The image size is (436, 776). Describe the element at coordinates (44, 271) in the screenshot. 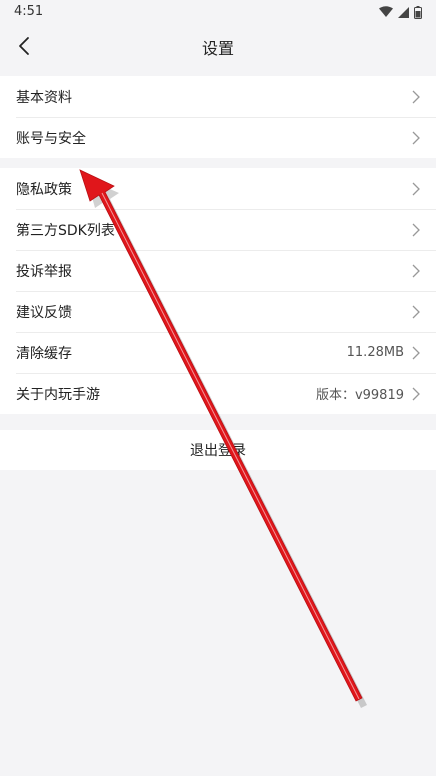

I see `settings-item-label: 投诉举报` at that location.